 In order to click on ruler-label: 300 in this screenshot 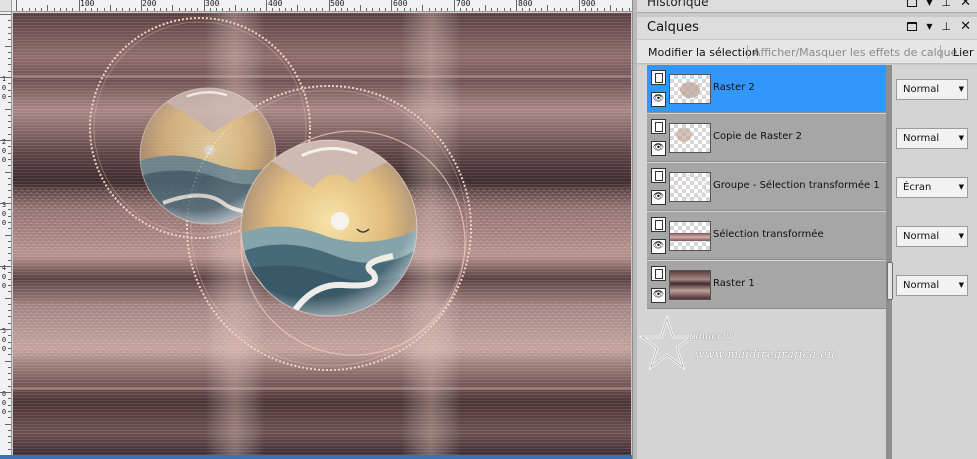, I will do `click(212, 4)`.